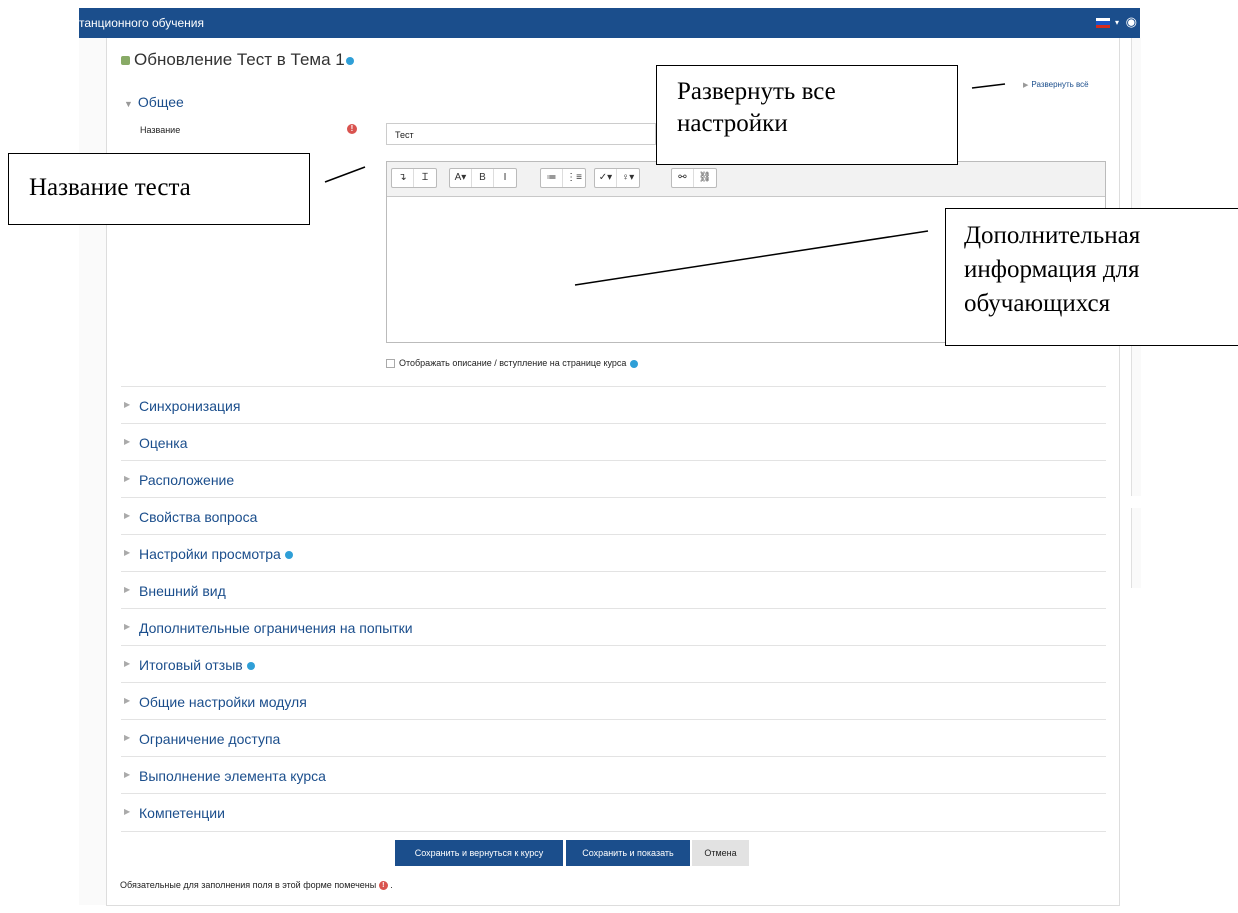 Image resolution: width=1238 pixels, height=913 pixels. I want to click on toolbar-group: ⚯ ⛓, so click(694, 178).